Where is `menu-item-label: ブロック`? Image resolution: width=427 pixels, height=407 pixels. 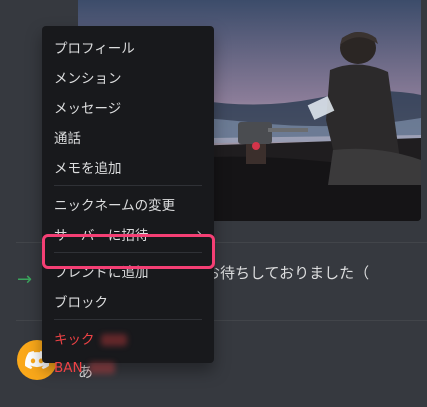 menu-item-label: ブロック is located at coordinates (81, 303).